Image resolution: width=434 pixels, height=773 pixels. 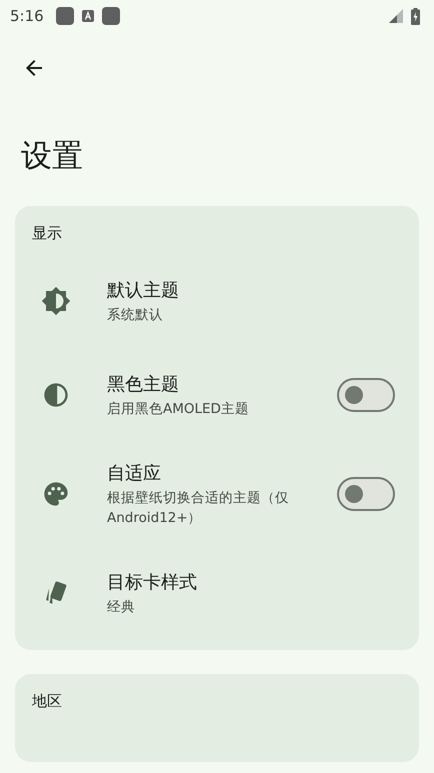 I want to click on contrast-icon, so click(x=56, y=395).